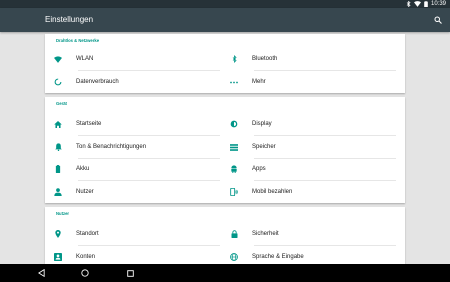 This screenshot has height=282, width=450. What do you see at coordinates (130, 124) in the screenshot?
I see `setting-startseite: Startseite` at bounding box center [130, 124].